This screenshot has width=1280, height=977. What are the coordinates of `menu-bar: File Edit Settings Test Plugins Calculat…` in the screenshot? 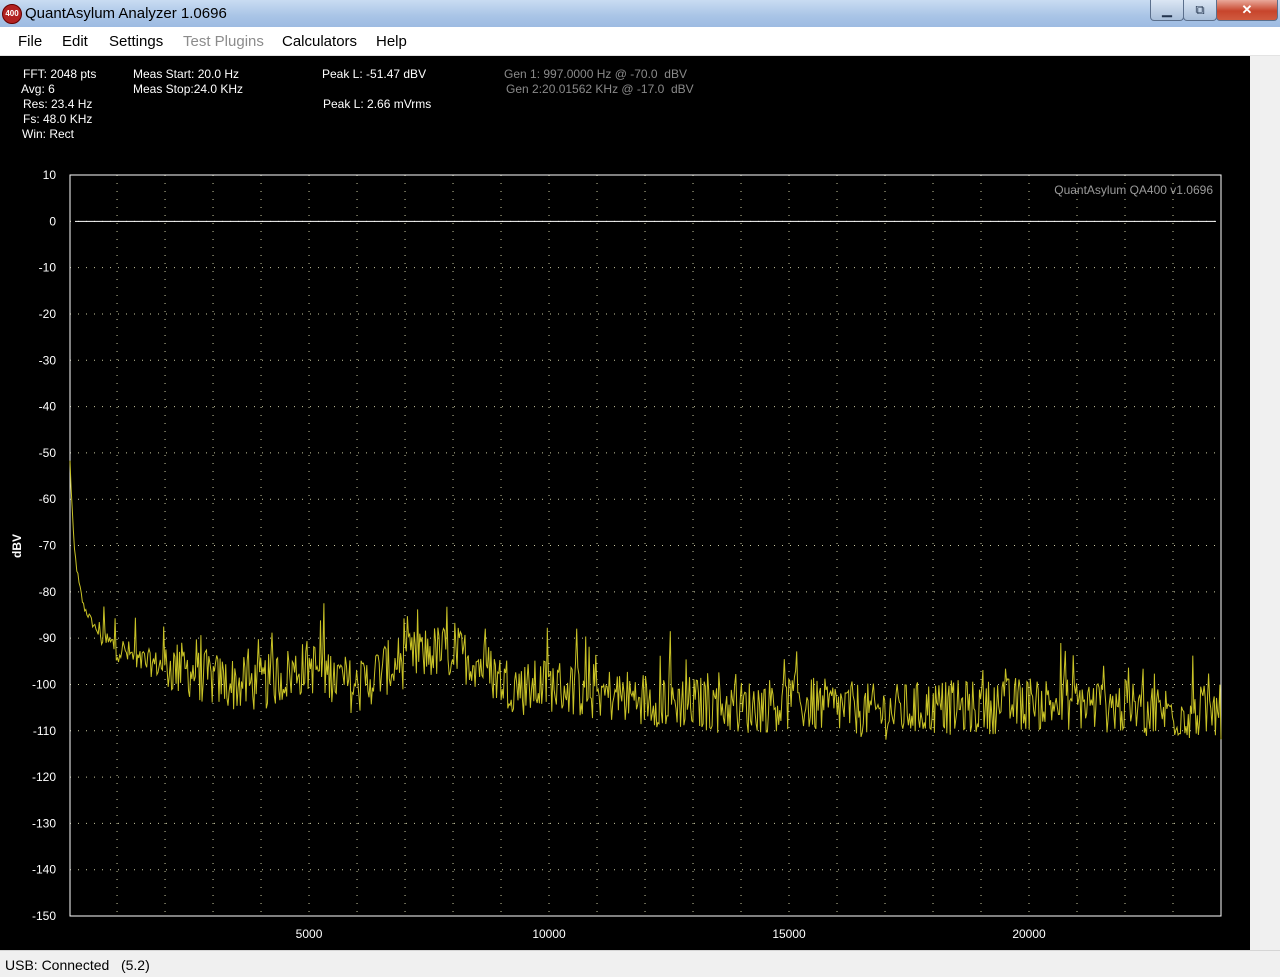 It's located at (640, 41).